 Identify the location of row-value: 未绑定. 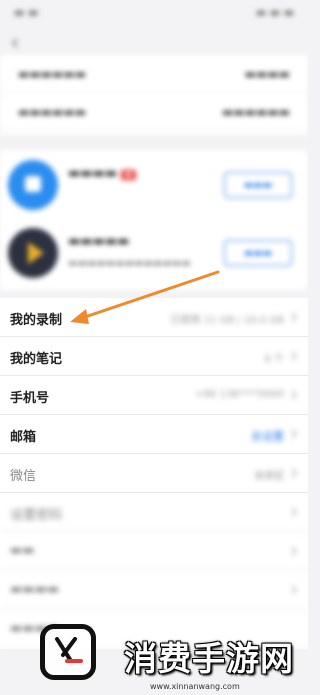
(269, 476).